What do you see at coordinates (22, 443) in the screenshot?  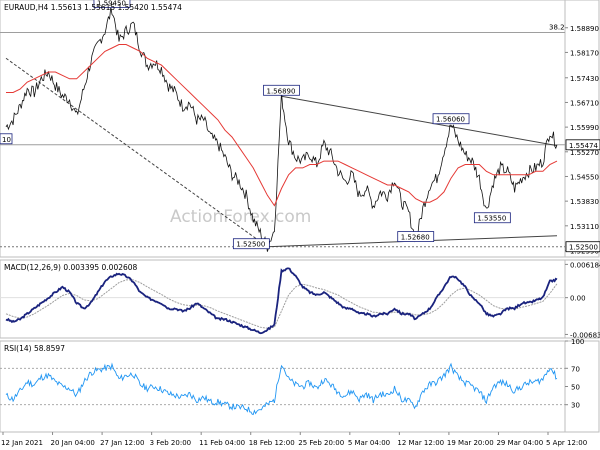 I see `x-tick-label: 12 Jan 2021` at bounding box center [22, 443].